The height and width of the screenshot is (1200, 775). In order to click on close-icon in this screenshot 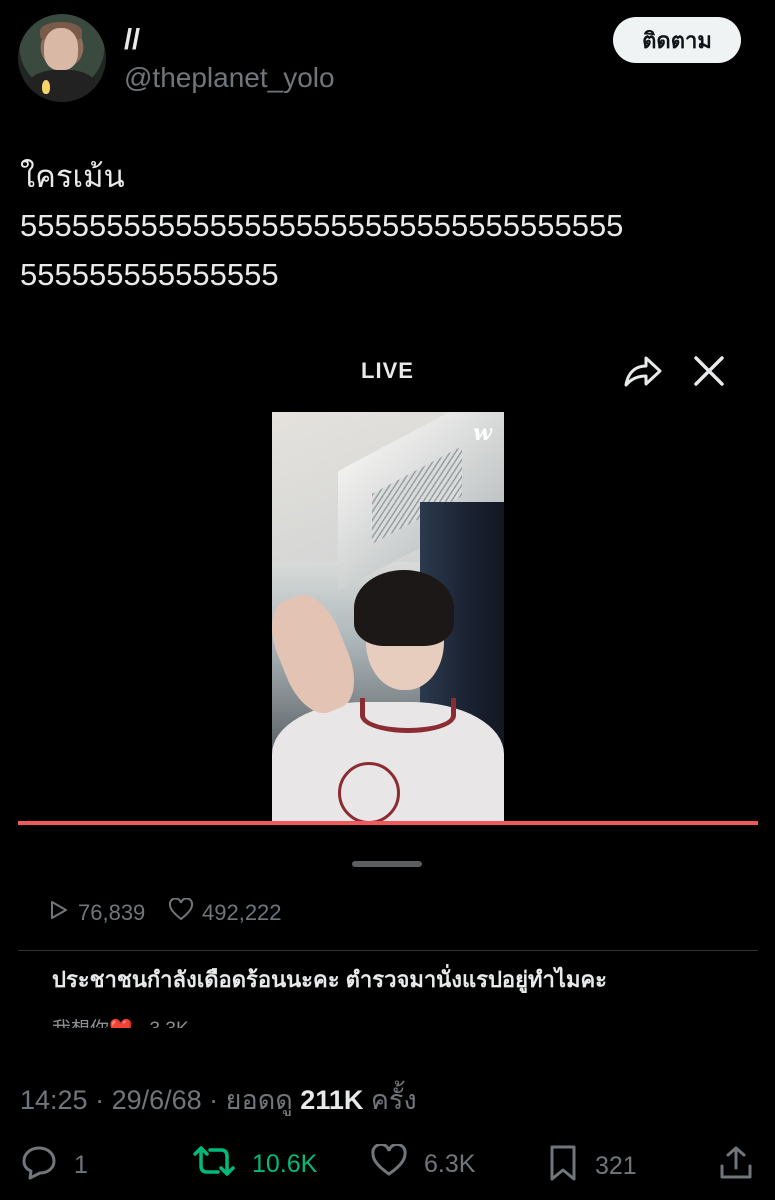, I will do `click(709, 371)`.